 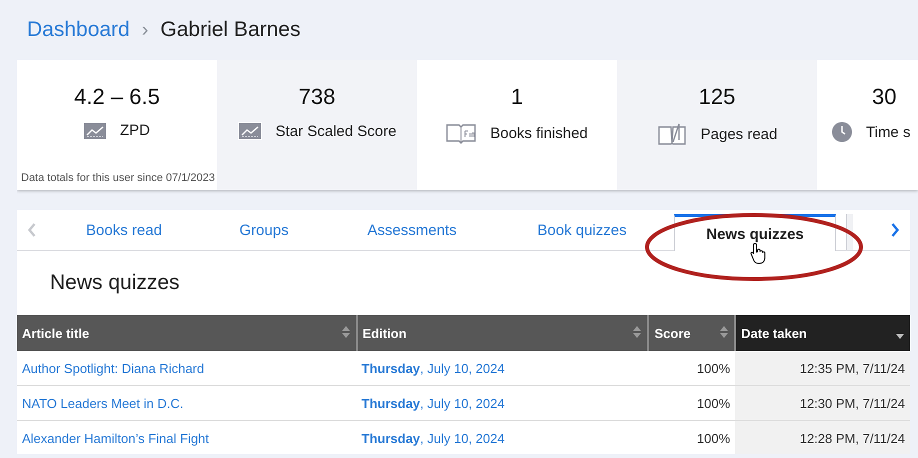 What do you see at coordinates (517, 97) in the screenshot?
I see `stat-value: 1` at bounding box center [517, 97].